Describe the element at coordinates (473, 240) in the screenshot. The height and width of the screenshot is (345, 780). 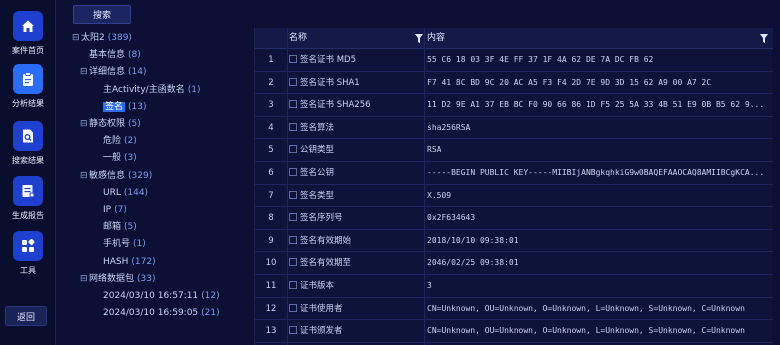
I see `content-cell: 2018/10/10 09:38:01` at that location.